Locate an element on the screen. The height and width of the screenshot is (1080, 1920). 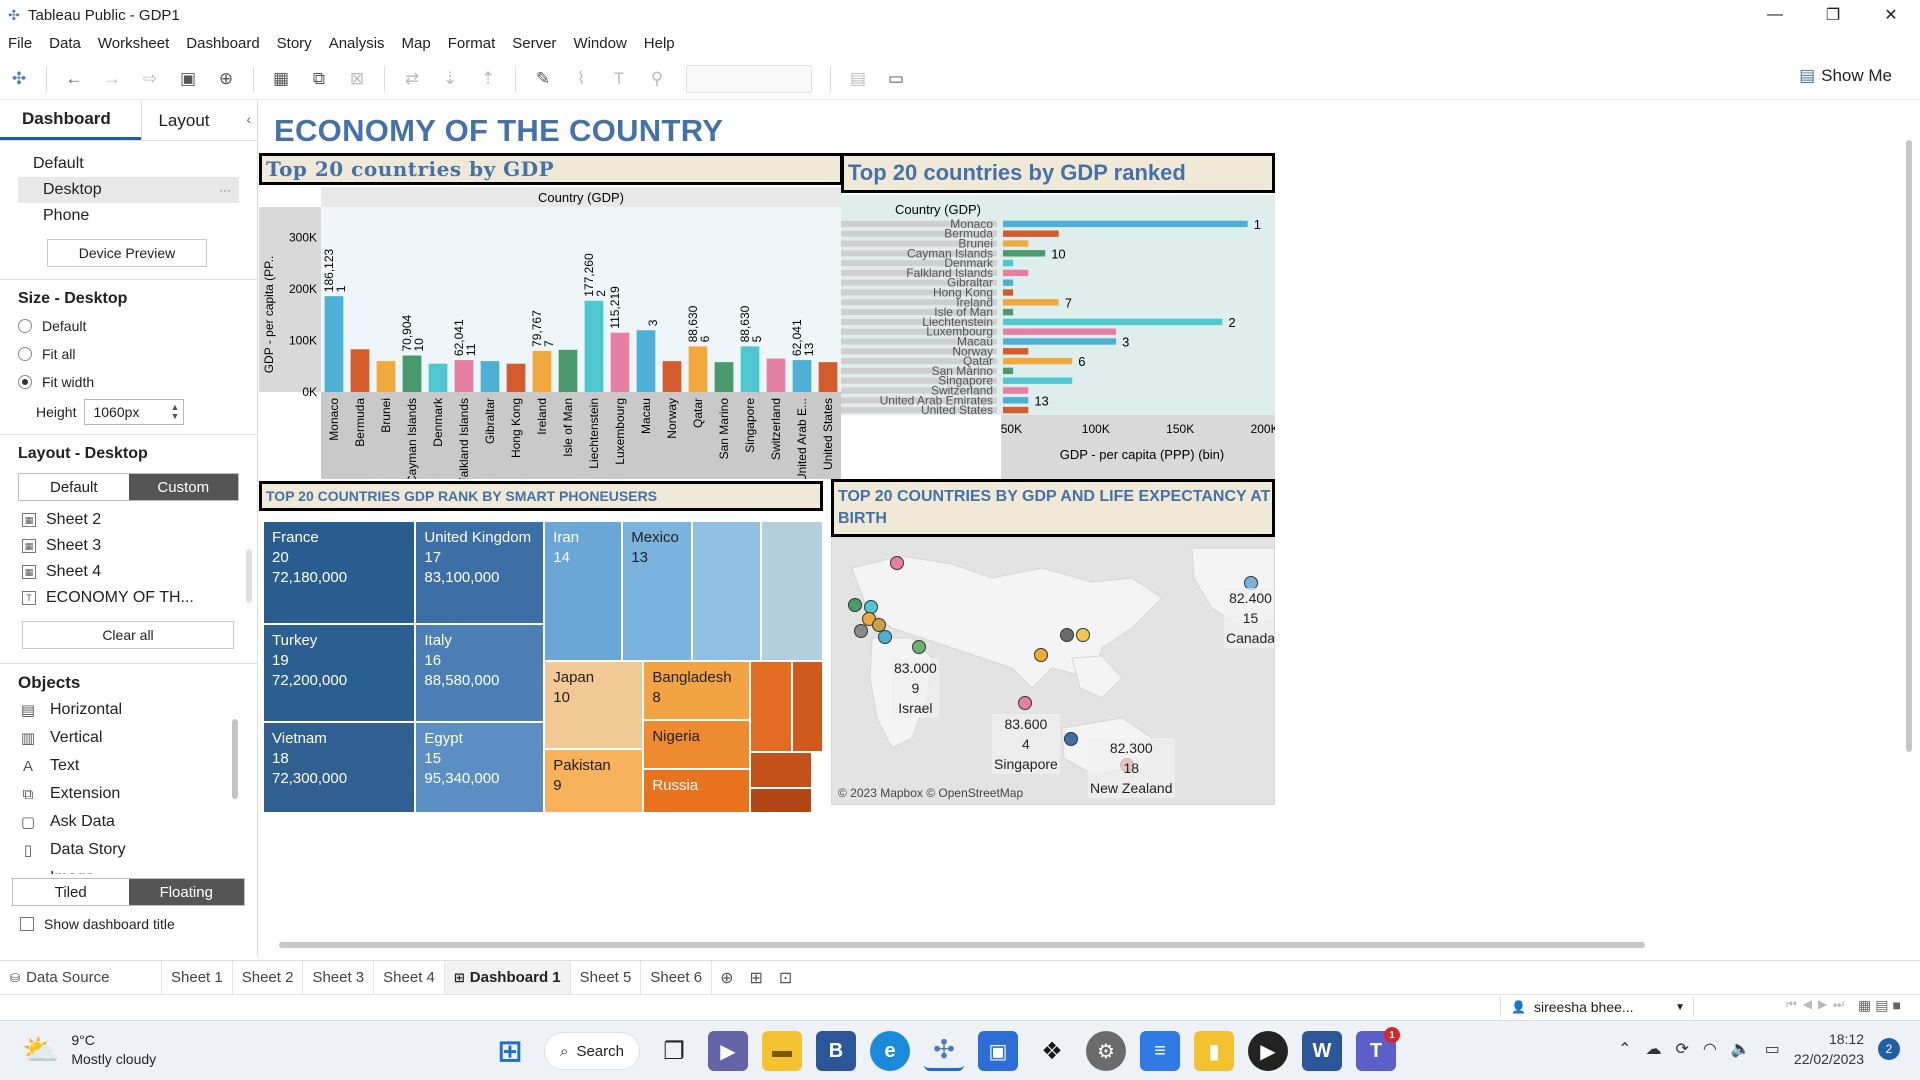
file-explorer-icon: ▬ is located at coordinates (782, 1051).